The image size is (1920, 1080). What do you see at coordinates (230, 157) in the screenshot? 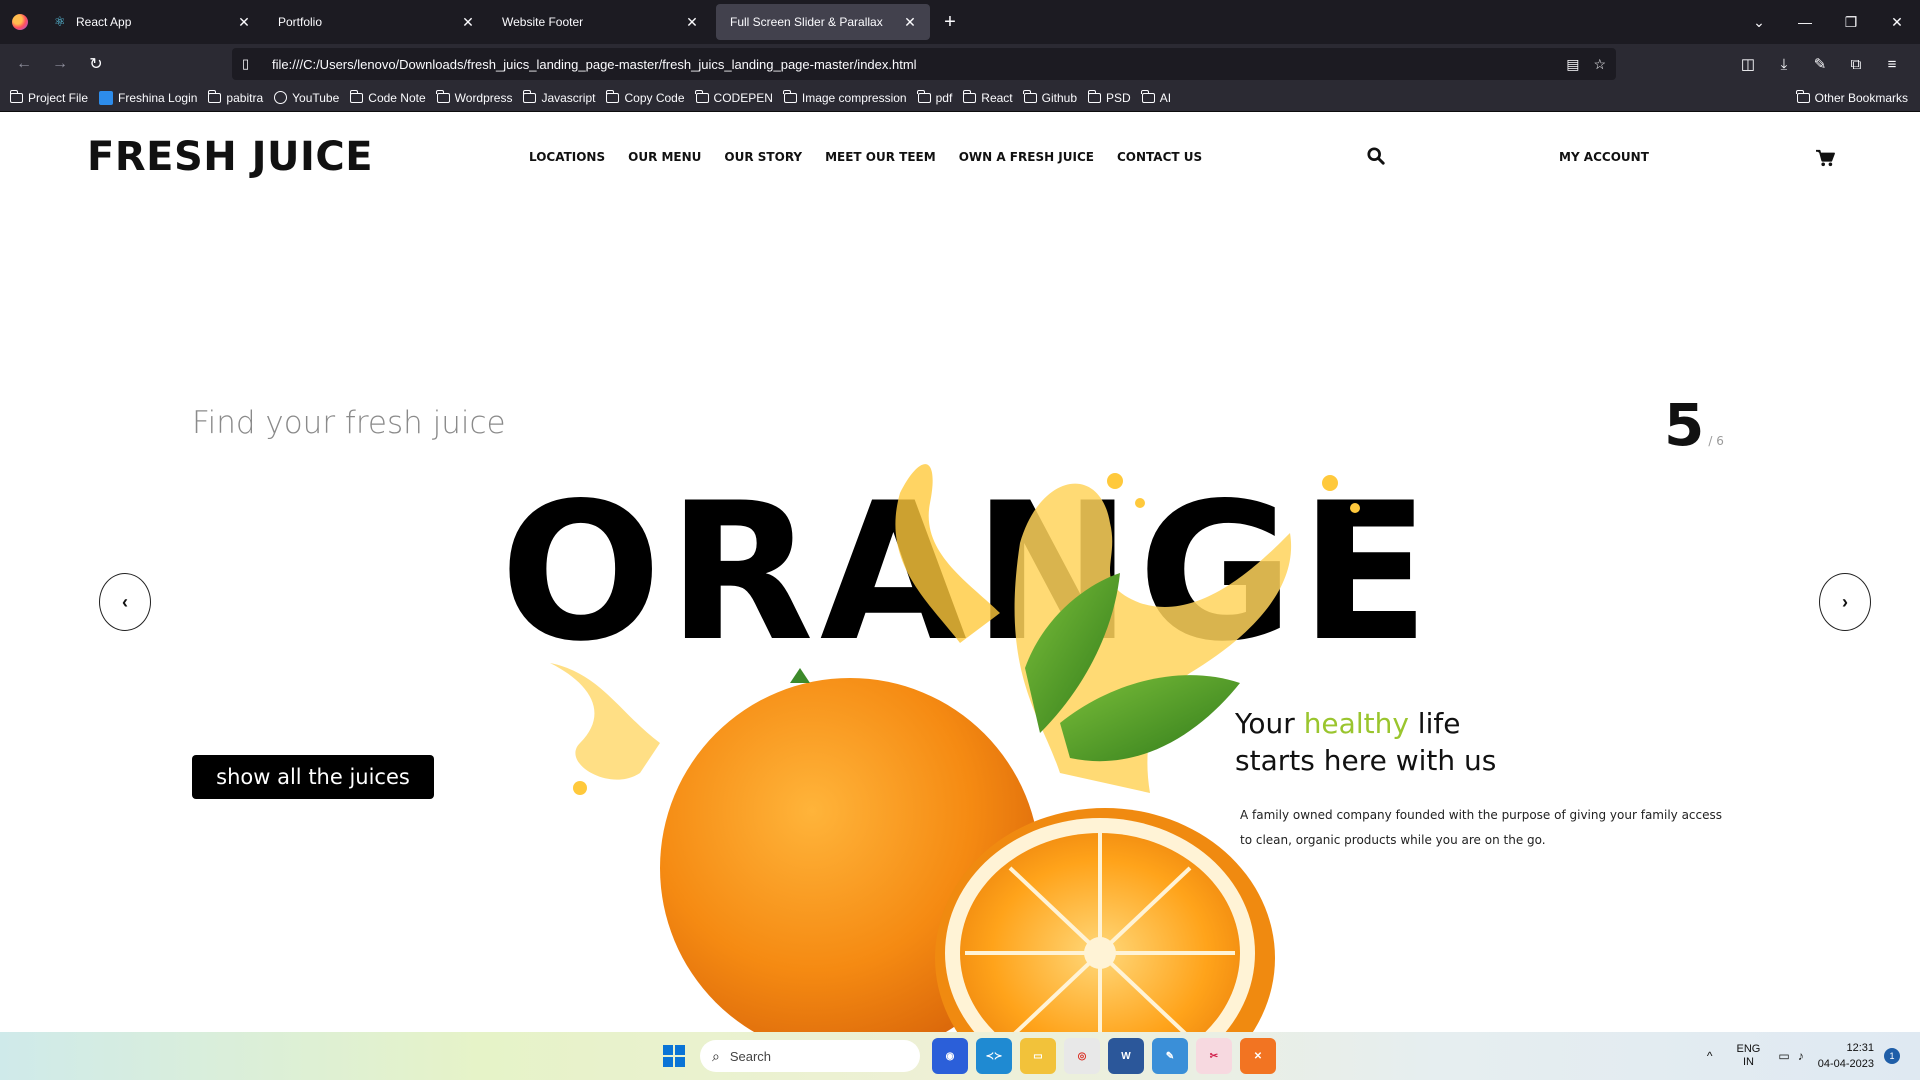
I see `site-logo: FRESH JUICE` at bounding box center [230, 157].